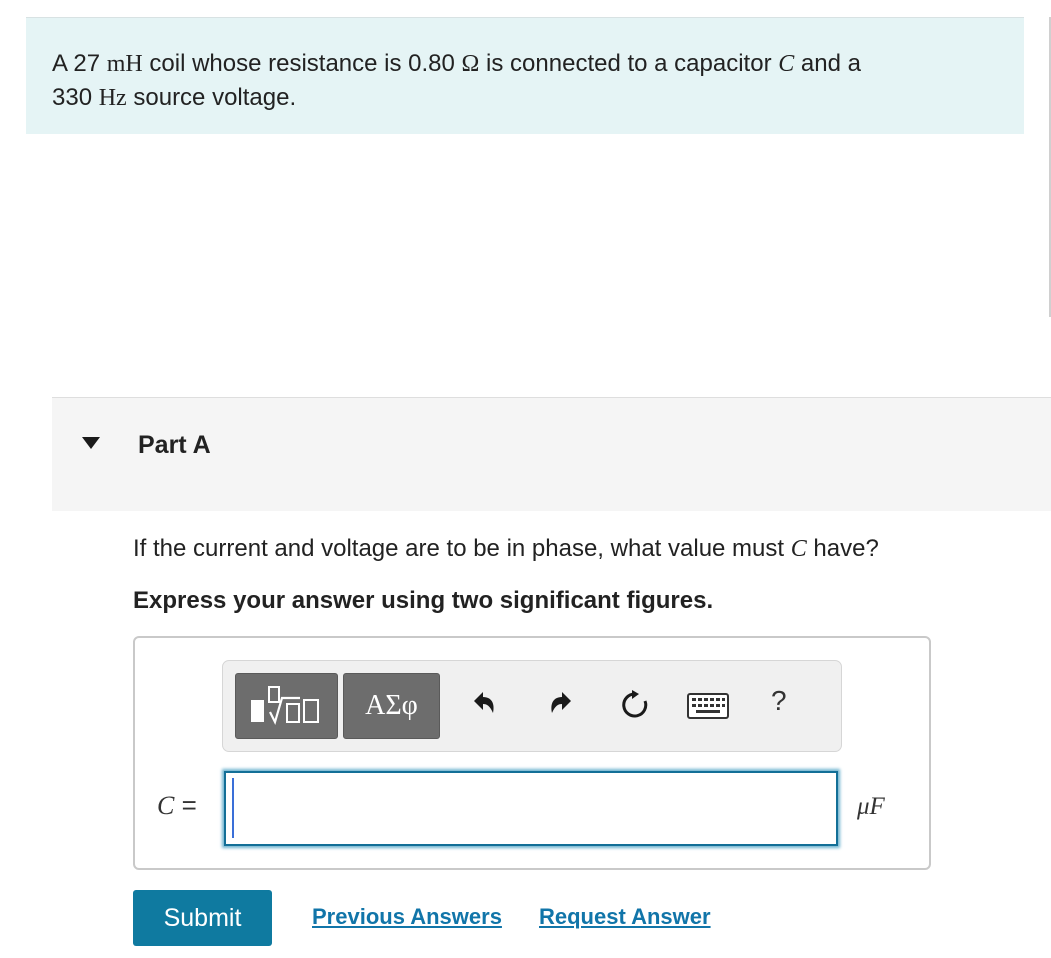 The image size is (1051, 958). What do you see at coordinates (827, 63) in the screenshot?
I see `problem-text-segment: and a` at bounding box center [827, 63].